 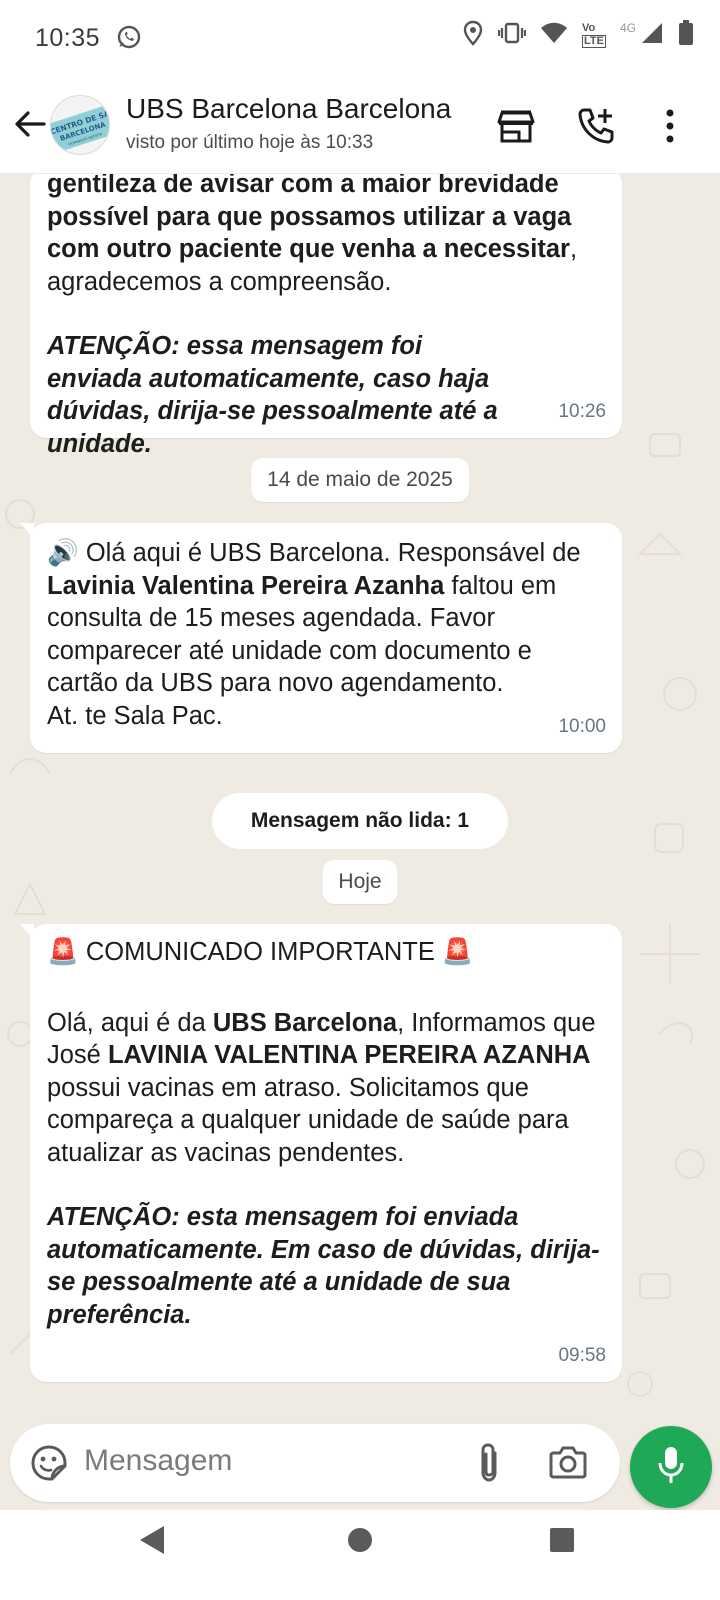 I want to click on attach-icon, so click(x=489, y=1465).